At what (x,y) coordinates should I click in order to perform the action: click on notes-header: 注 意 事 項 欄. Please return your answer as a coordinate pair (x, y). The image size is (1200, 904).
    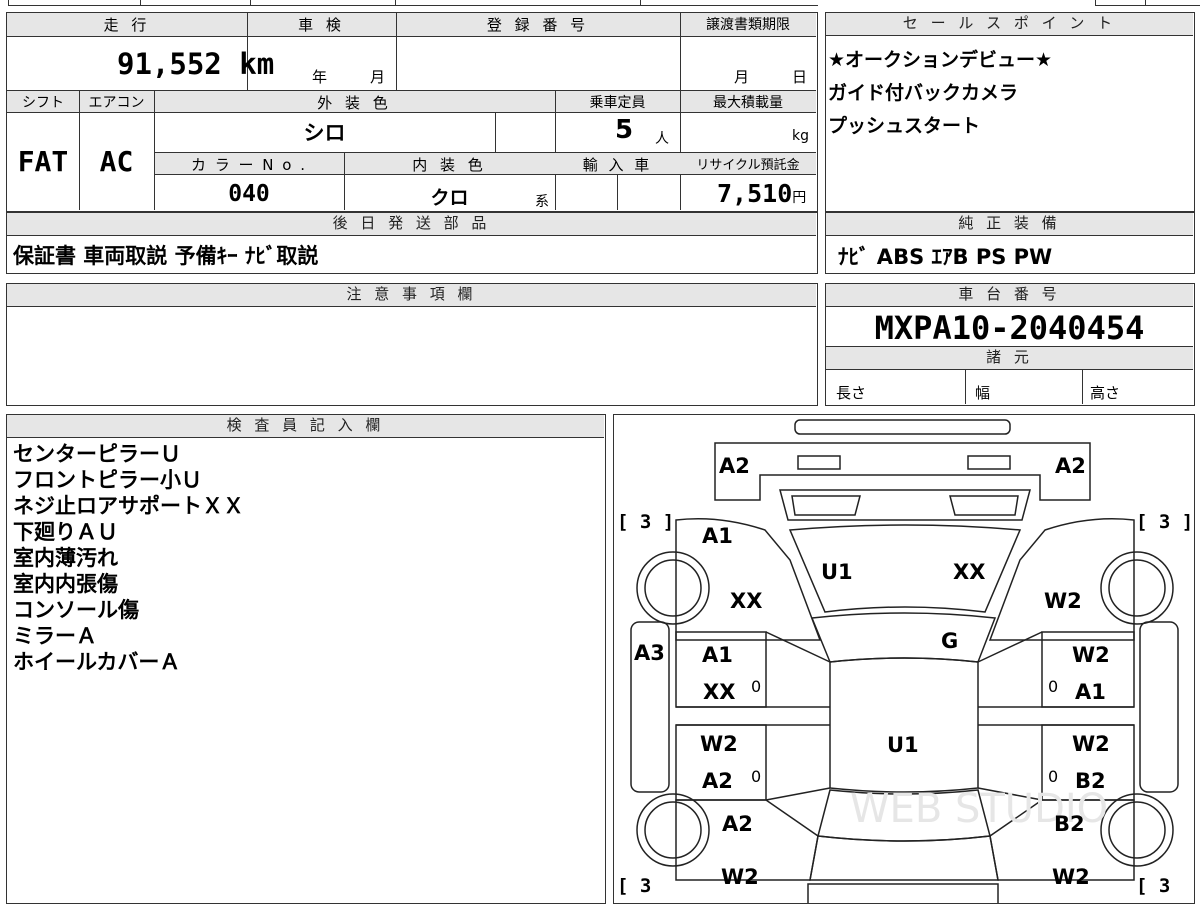
    Looking at the image, I should click on (411, 295).